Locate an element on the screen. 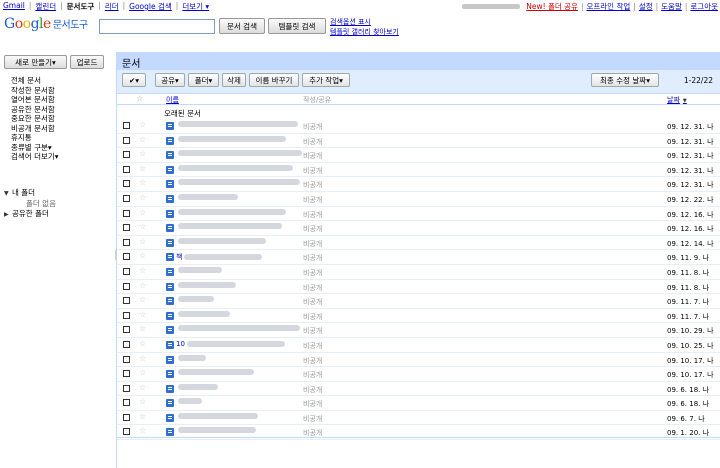 This screenshot has width=720, height=468. table-row: ☆ 10 비공개 09. 10. 25. 나 is located at coordinates (418, 345).